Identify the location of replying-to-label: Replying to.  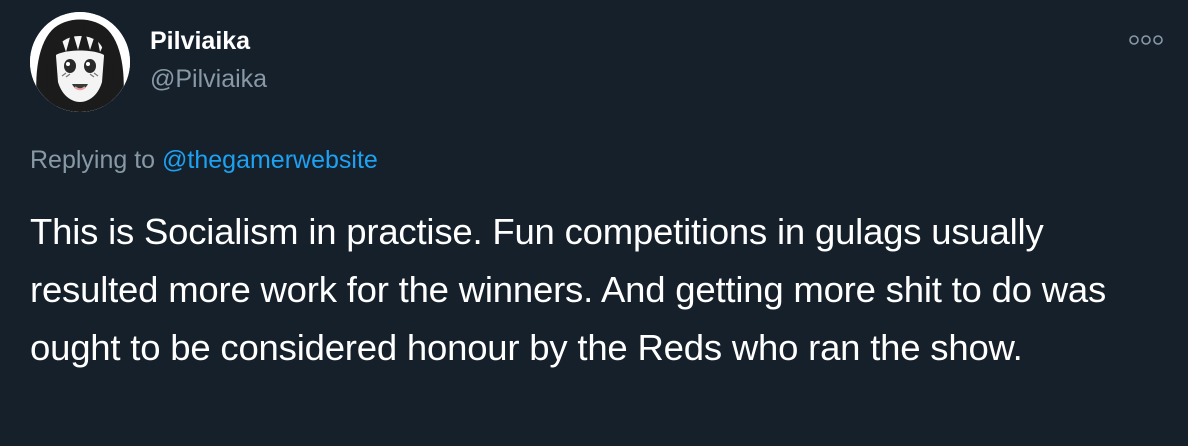
(96, 160).